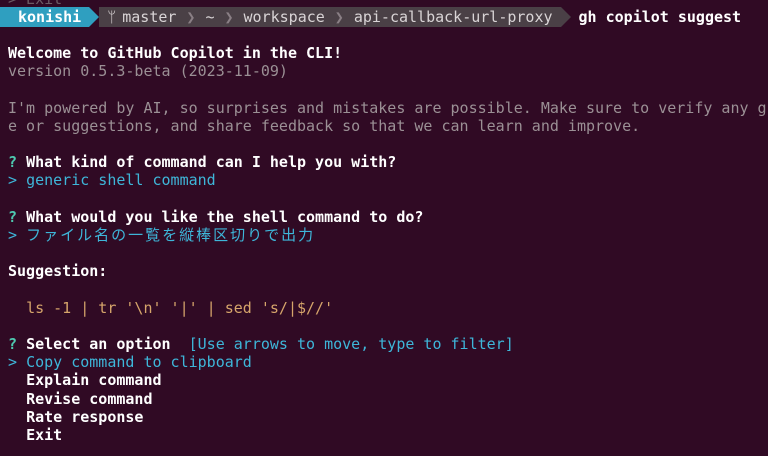 Image resolution: width=768 pixels, height=456 pixels. I want to click on prompt-dir-workspace: workspace, so click(284, 17).